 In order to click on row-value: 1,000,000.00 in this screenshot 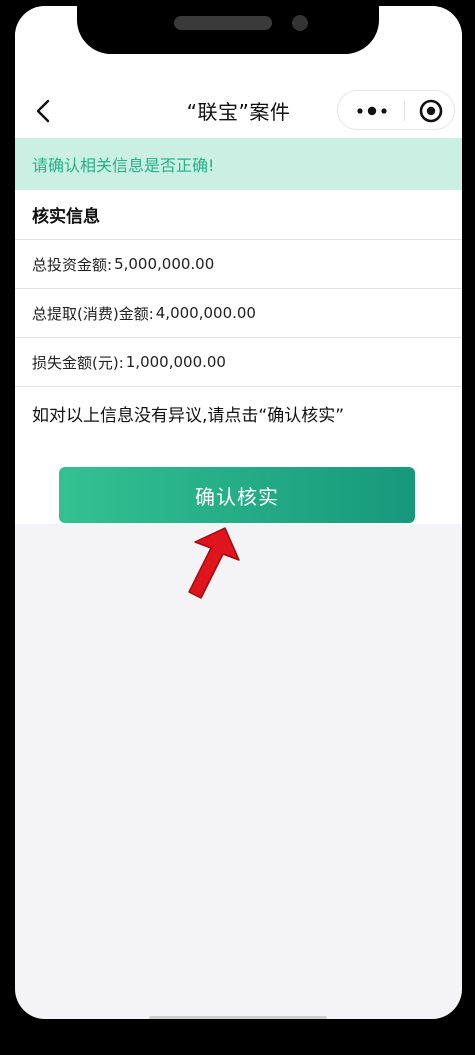, I will do `click(175, 362)`.